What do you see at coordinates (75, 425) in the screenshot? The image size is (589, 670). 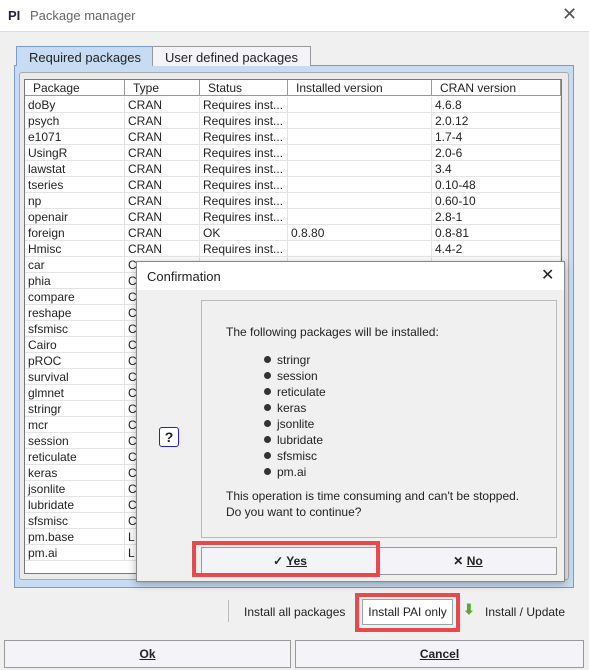 I see `cell-package: mcr` at bounding box center [75, 425].